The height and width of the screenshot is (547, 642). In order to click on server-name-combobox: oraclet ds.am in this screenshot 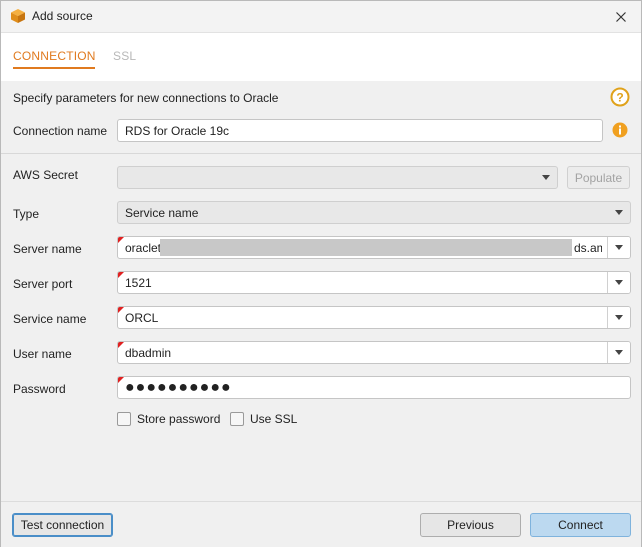, I will do `click(374, 247)`.